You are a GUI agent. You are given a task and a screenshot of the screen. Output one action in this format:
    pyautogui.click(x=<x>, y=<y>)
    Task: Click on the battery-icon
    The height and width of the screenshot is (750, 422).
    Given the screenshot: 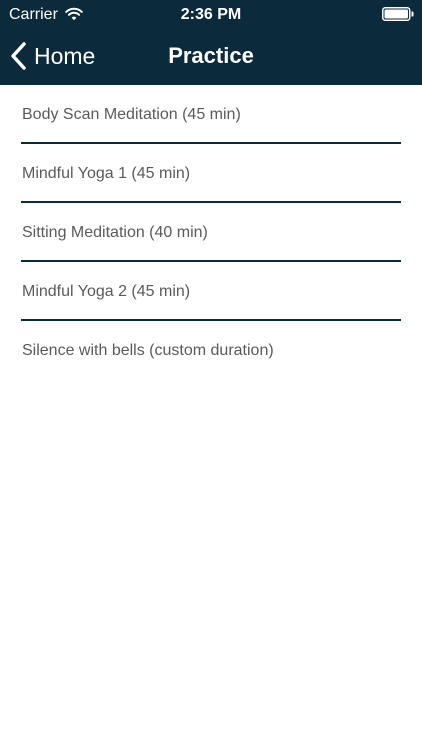 What is the action you would take?
    pyautogui.click(x=398, y=14)
    